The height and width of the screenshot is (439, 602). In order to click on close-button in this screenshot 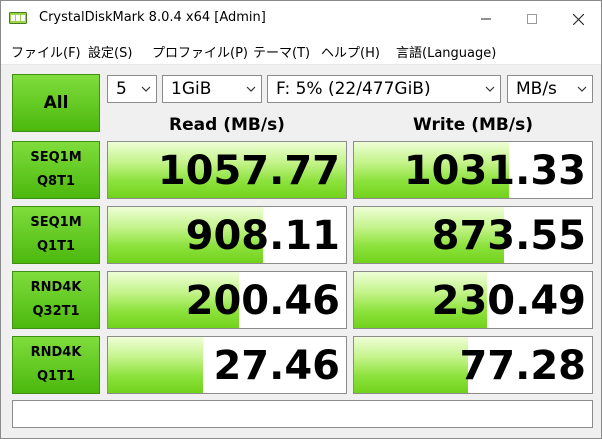, I will do `click(578, 19)`.